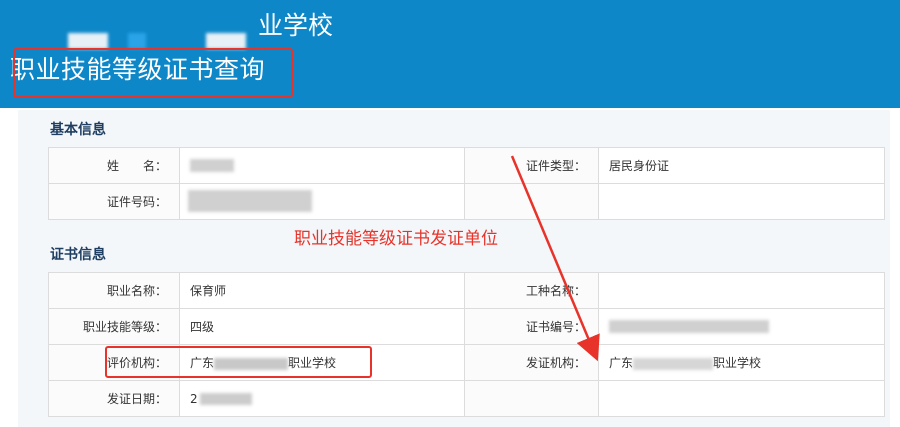 This screenshot has width=900, height=427. What do you see at coordinates (555, 258) in the screenshot?
I see `annotation-arrow` at bounding box center [555, 258].